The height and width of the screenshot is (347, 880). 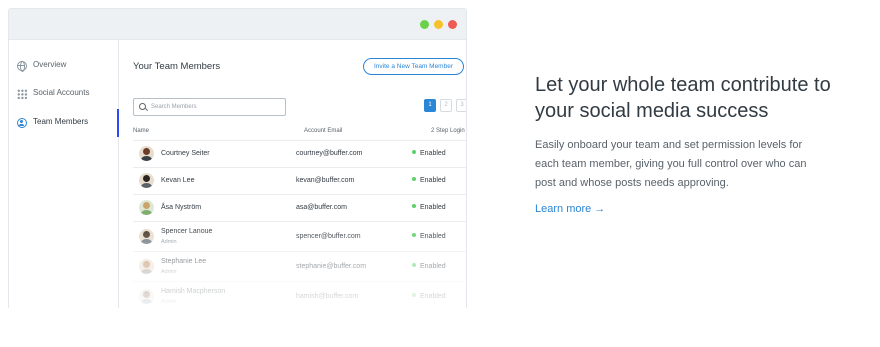 What do you see at coordinates (61, 121) in the screenshot?
I see `sidebar-item-label: Team Members` at bounding box center [61, 121].